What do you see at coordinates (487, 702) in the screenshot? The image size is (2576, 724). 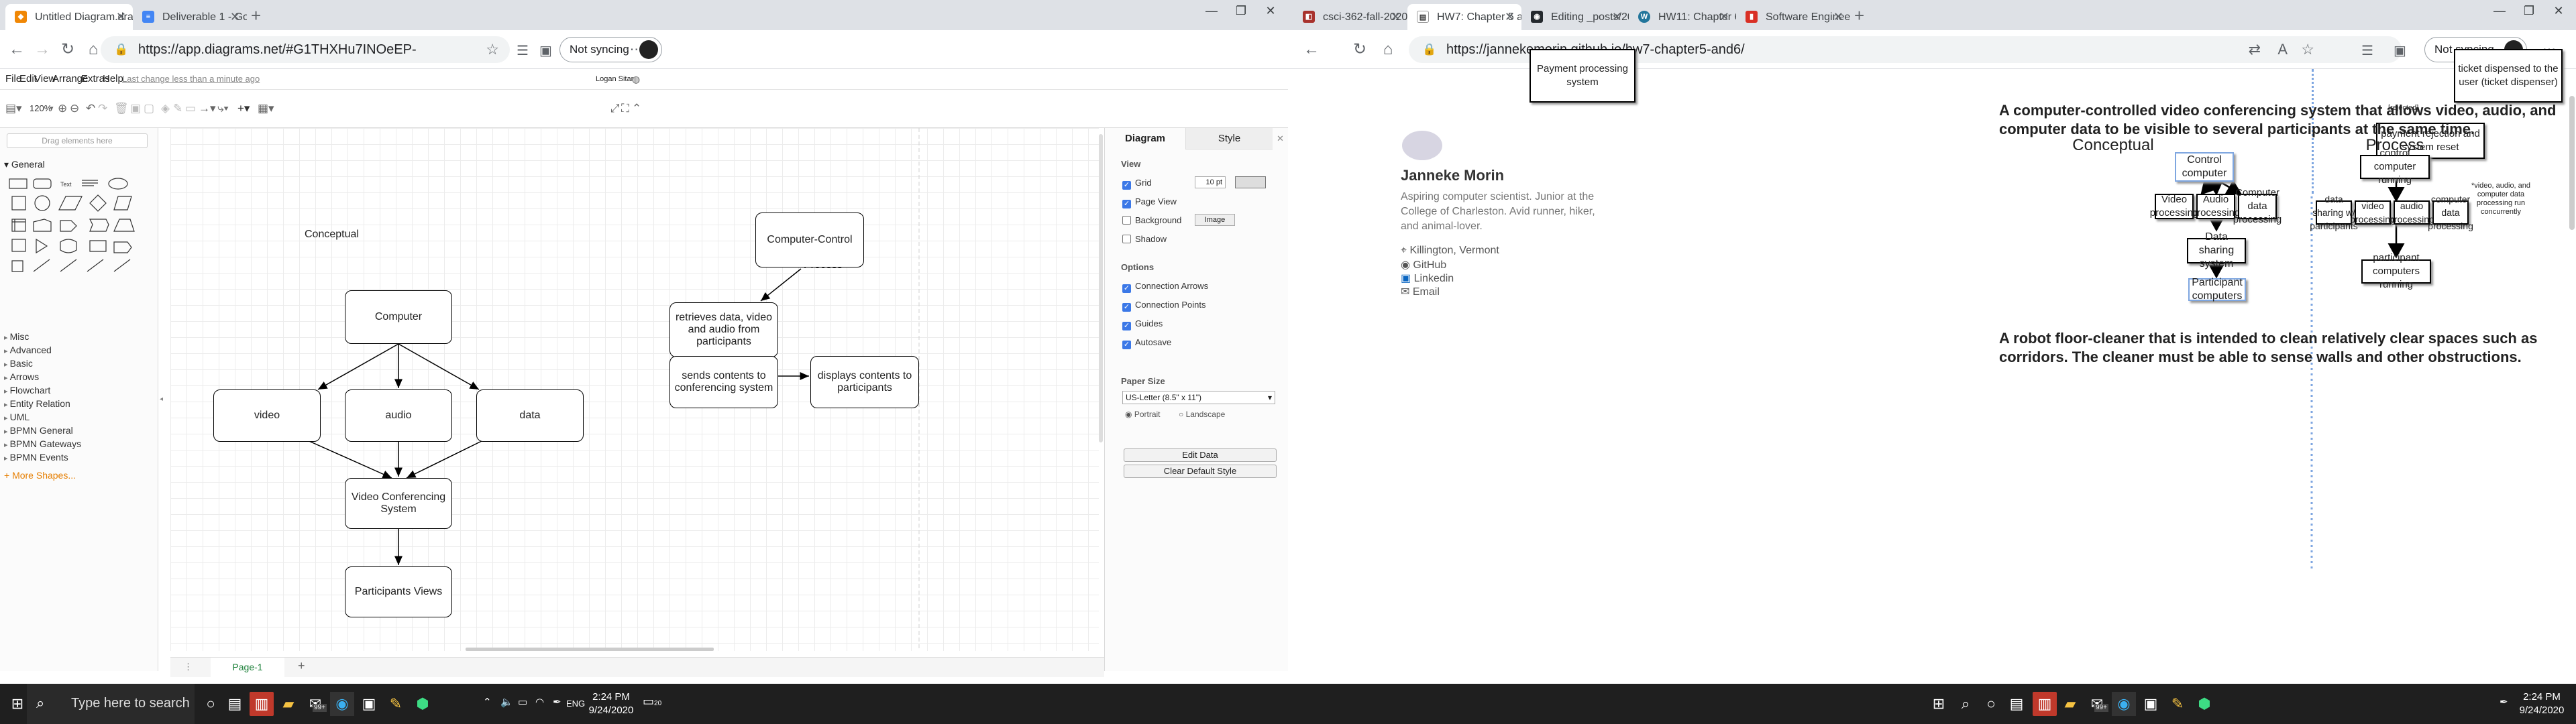 I see `show-hidden-icon: ⌃` at bounding box center [487, 702].